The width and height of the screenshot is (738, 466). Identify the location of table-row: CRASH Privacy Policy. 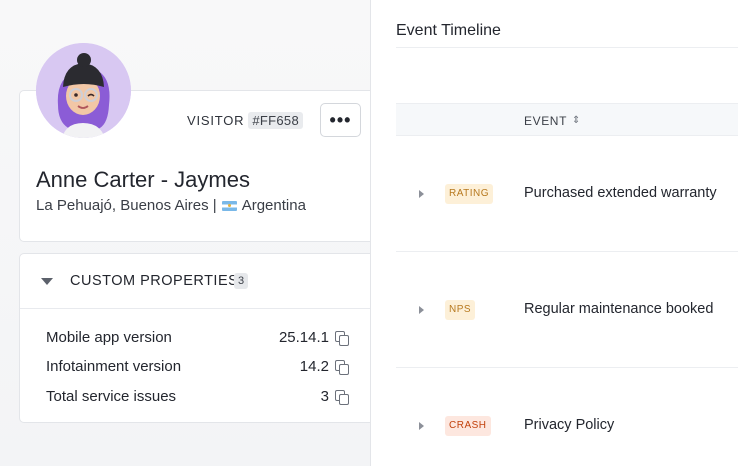
(567, 417).